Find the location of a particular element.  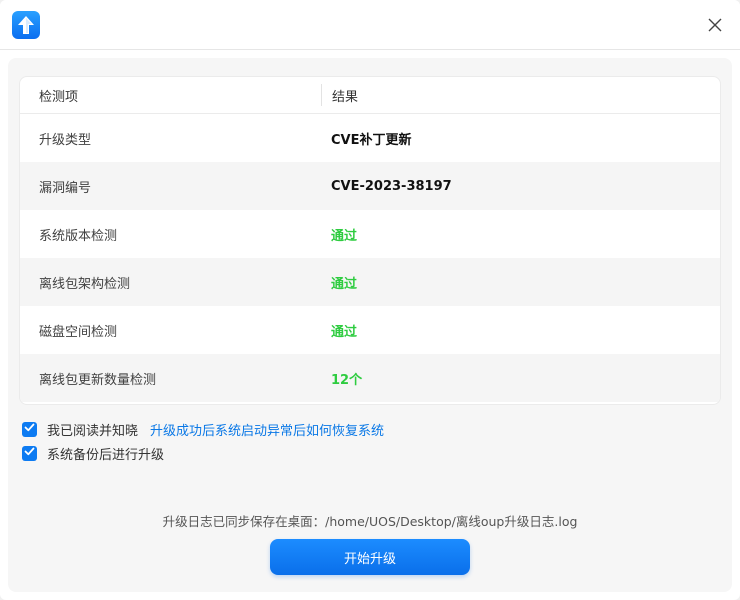

log-path: /home/UOS/Desktop/离线oup升级日志.log is located at coordinates (451, 521).